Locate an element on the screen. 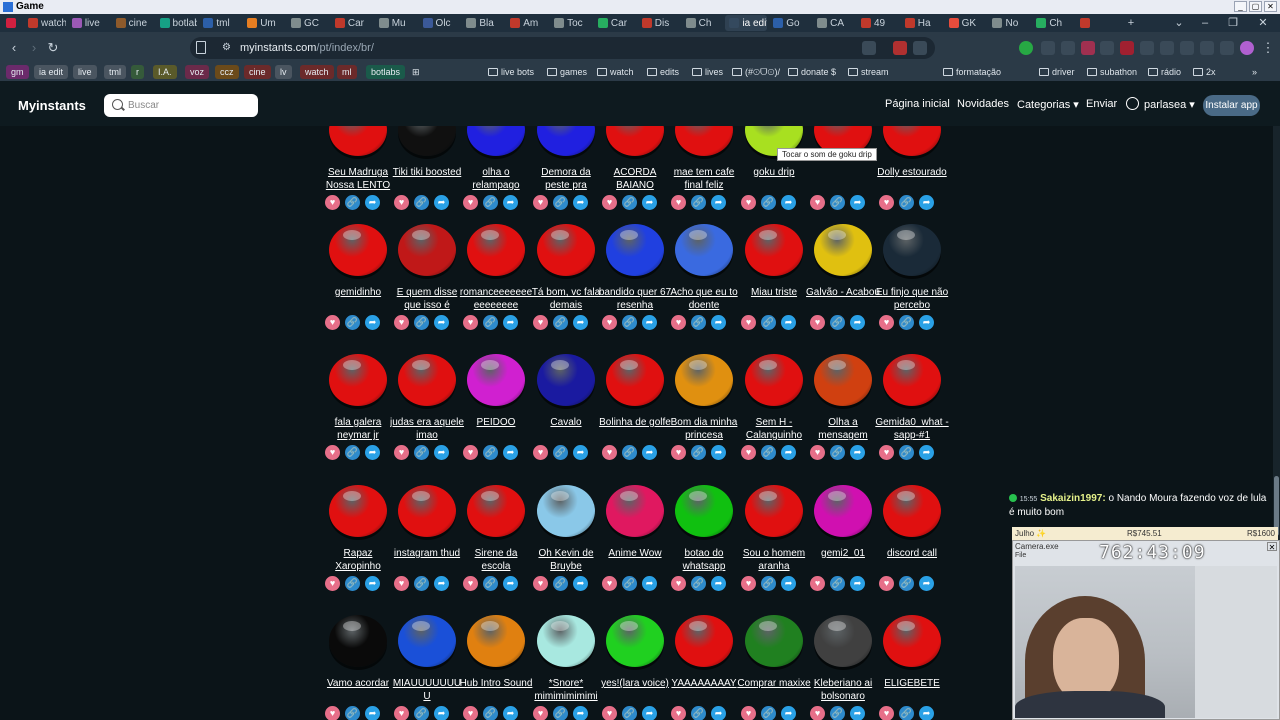 This screenshot has width=1280, height=720. instant-name: Bolinha de golfe is located at coordinates (635, 429).